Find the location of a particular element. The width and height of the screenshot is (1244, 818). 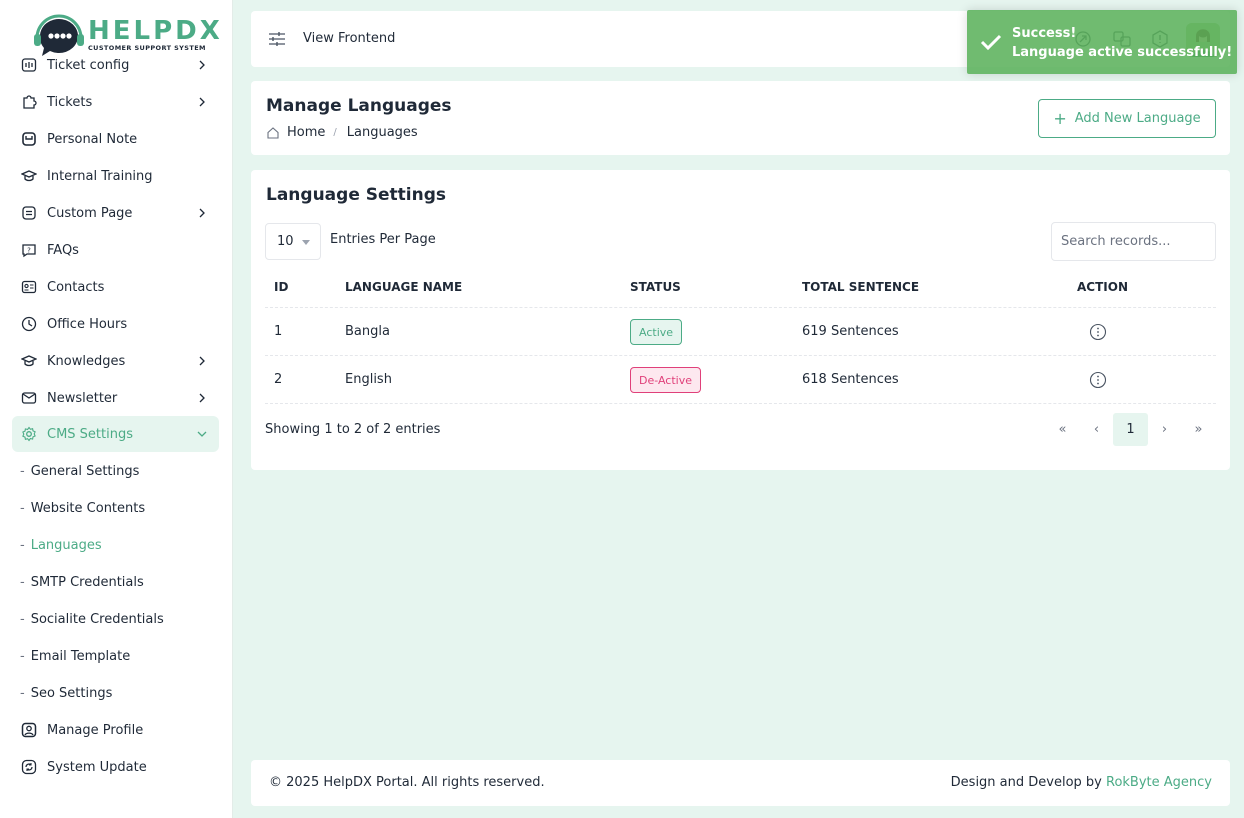

add-language-button: + Add New Language is located at coordinates (1127, 118).